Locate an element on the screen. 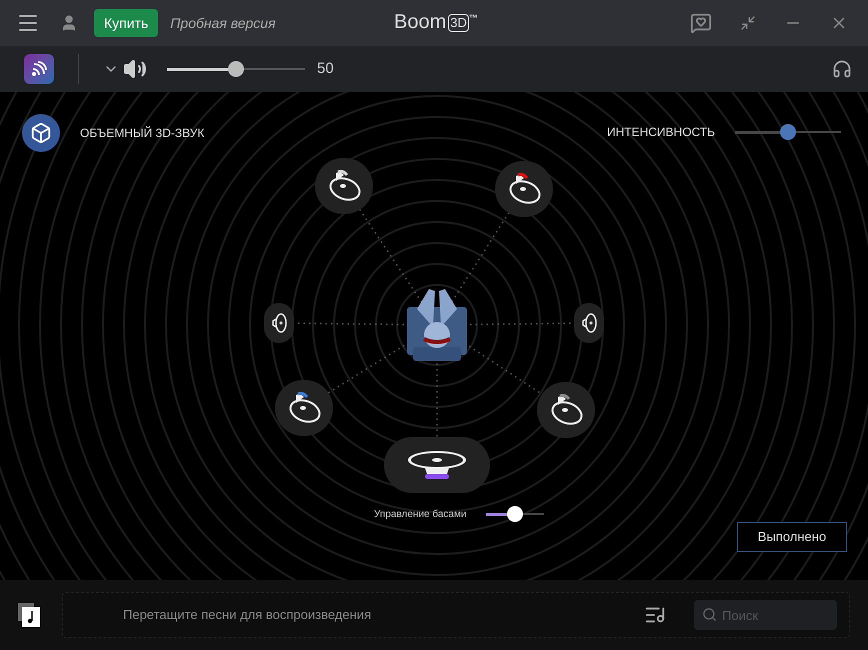 The height and width of the screenshot is (650, 868). search-icon is located at coordinates (709, 614).